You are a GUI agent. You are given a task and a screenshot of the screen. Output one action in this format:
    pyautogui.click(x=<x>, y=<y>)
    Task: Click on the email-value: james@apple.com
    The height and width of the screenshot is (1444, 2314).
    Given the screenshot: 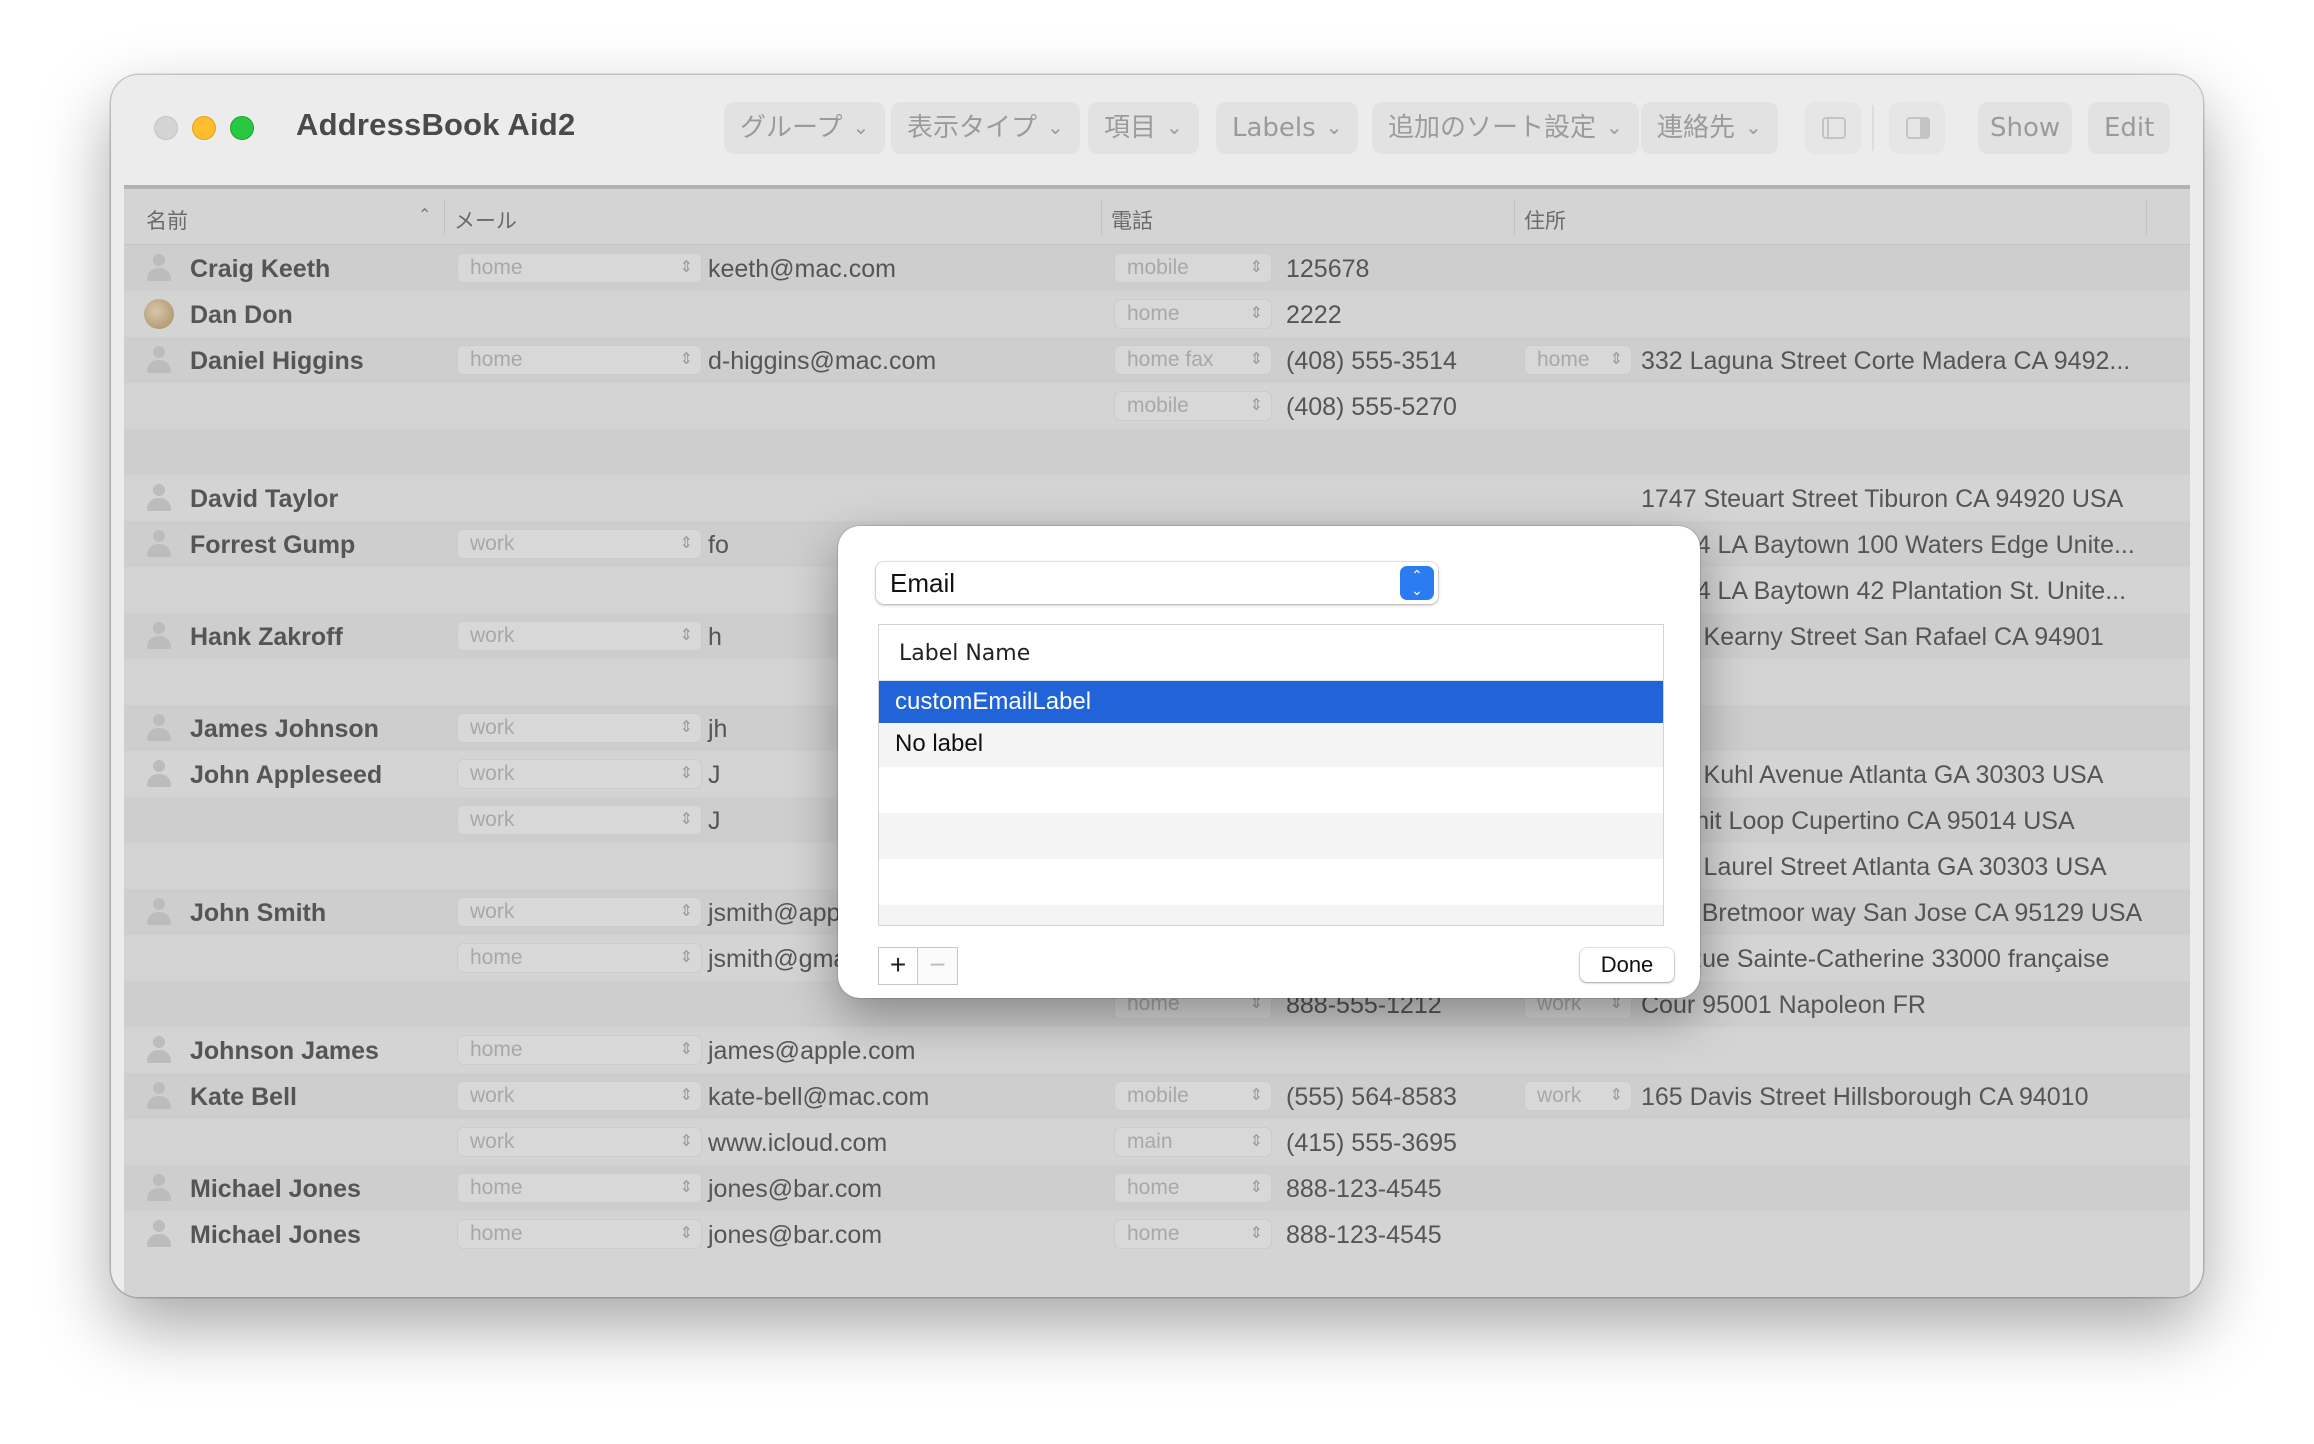 What is the action you would take?
    pyautogui.click(x=812, y=1051)
    